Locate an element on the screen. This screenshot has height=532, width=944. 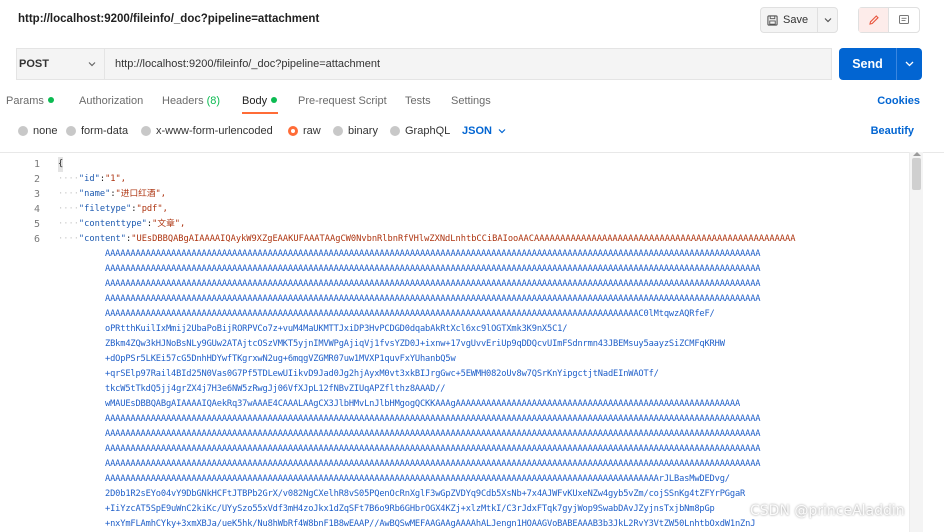
watermark: CSDN @princeAladdin is located at coordinates (827, 511).